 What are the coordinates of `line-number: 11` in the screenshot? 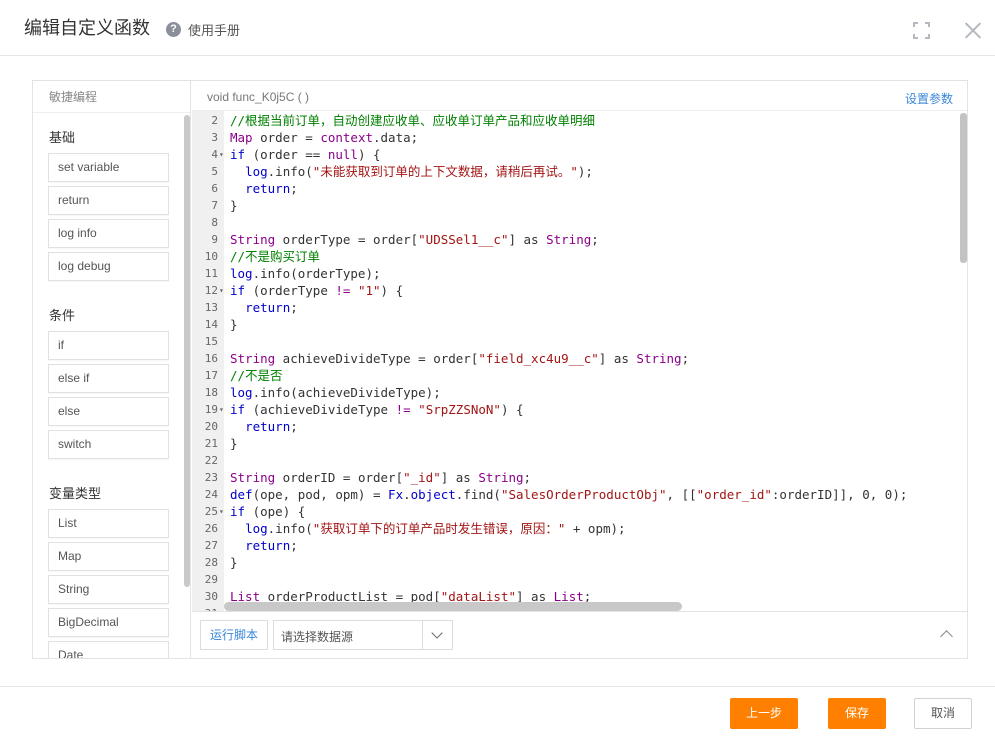 It's located at (211, 273).